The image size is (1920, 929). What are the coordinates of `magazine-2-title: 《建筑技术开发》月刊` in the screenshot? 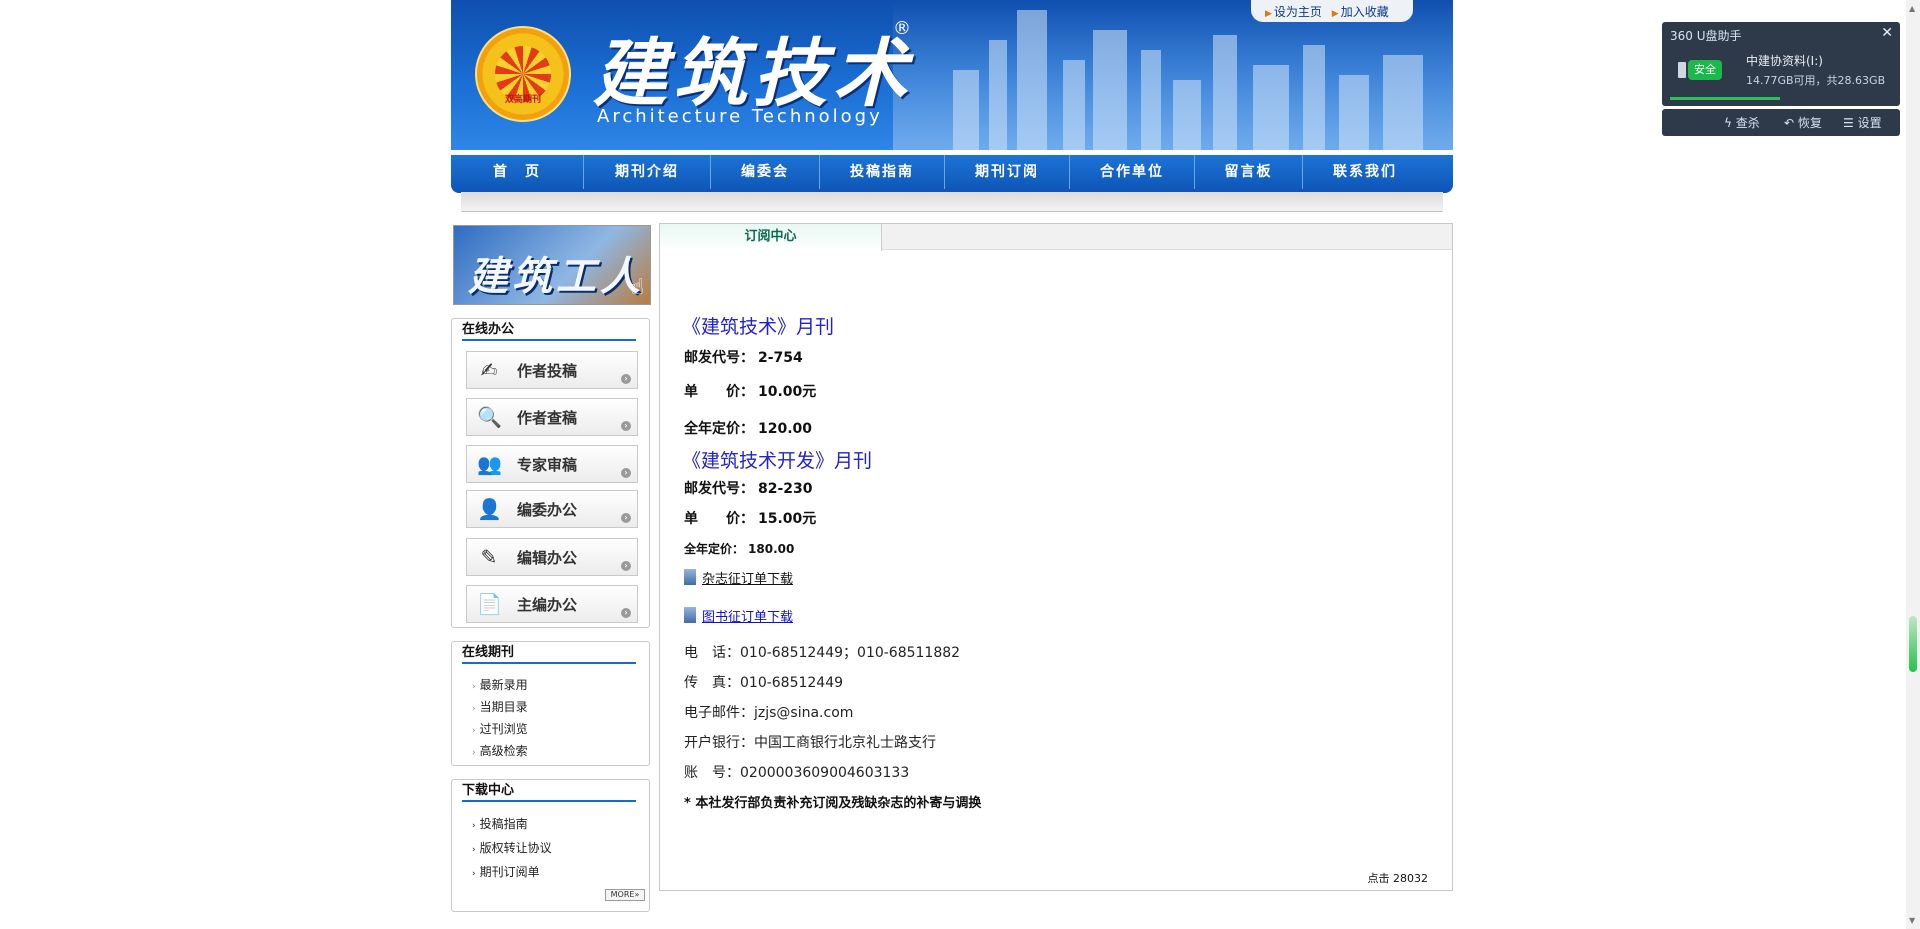 It's located at (777, 461).